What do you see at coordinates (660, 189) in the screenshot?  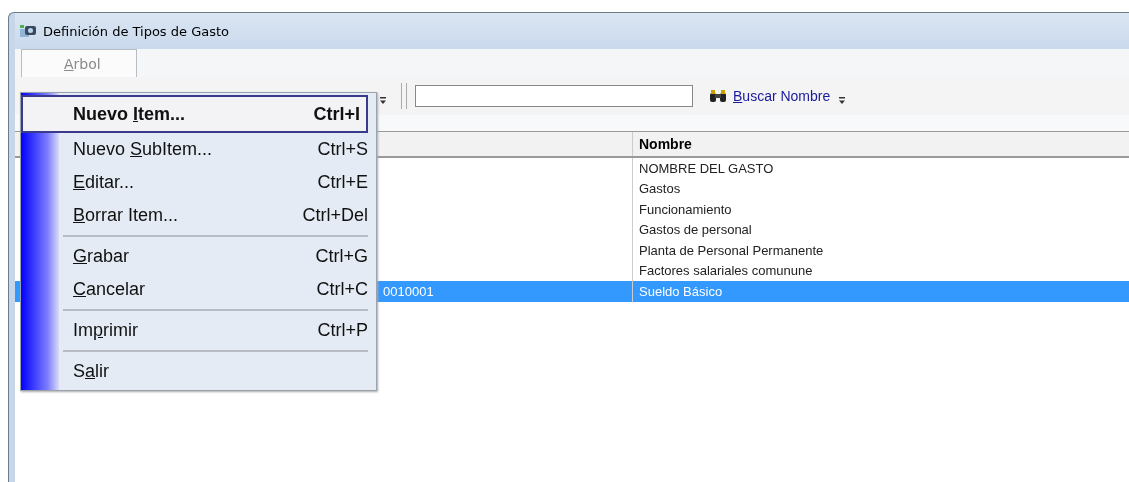 I see `table-cell: Gastos` at bounding box center [660, 189].